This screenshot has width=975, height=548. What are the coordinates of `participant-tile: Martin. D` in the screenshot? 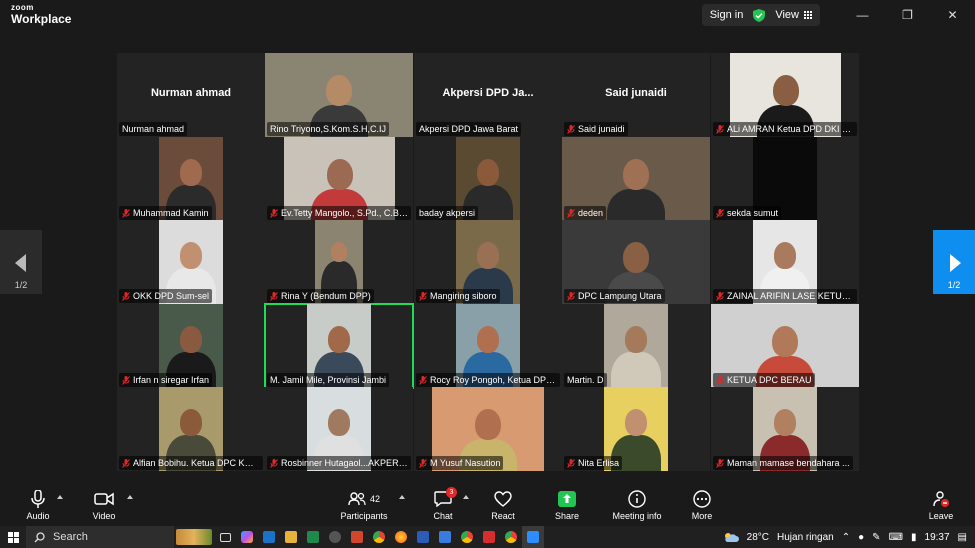 It's located at (636, 346).